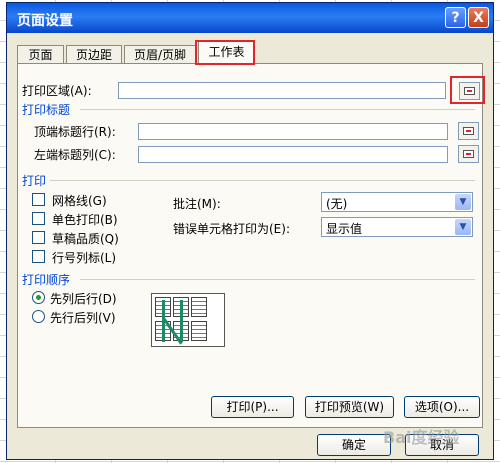 This screenshot has width=500, height=463. Describe the element at coordinates (45, 21) in the screenshot. I see `dialog-title: 页面设置` at that location.